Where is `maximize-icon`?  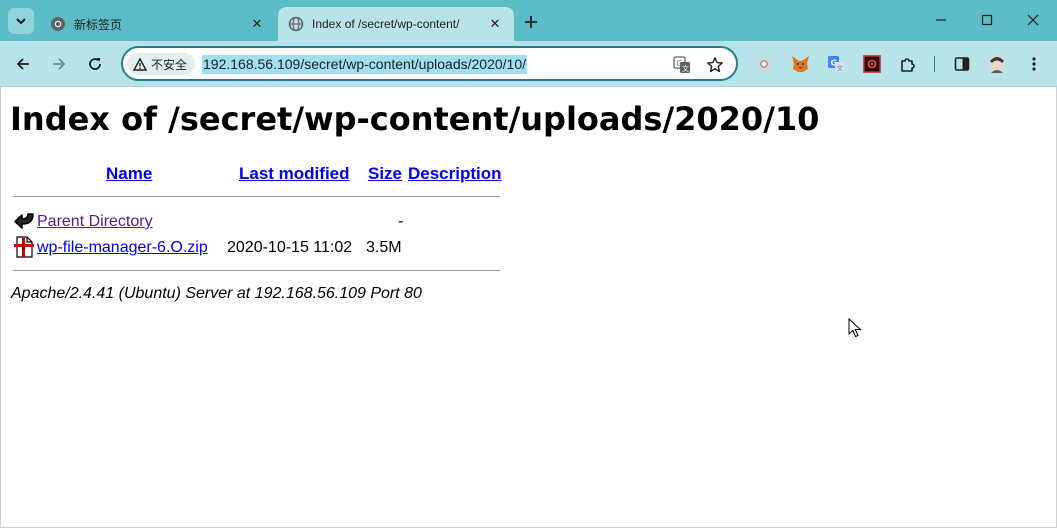 maximize-icon is located at coordinates (987, 20).